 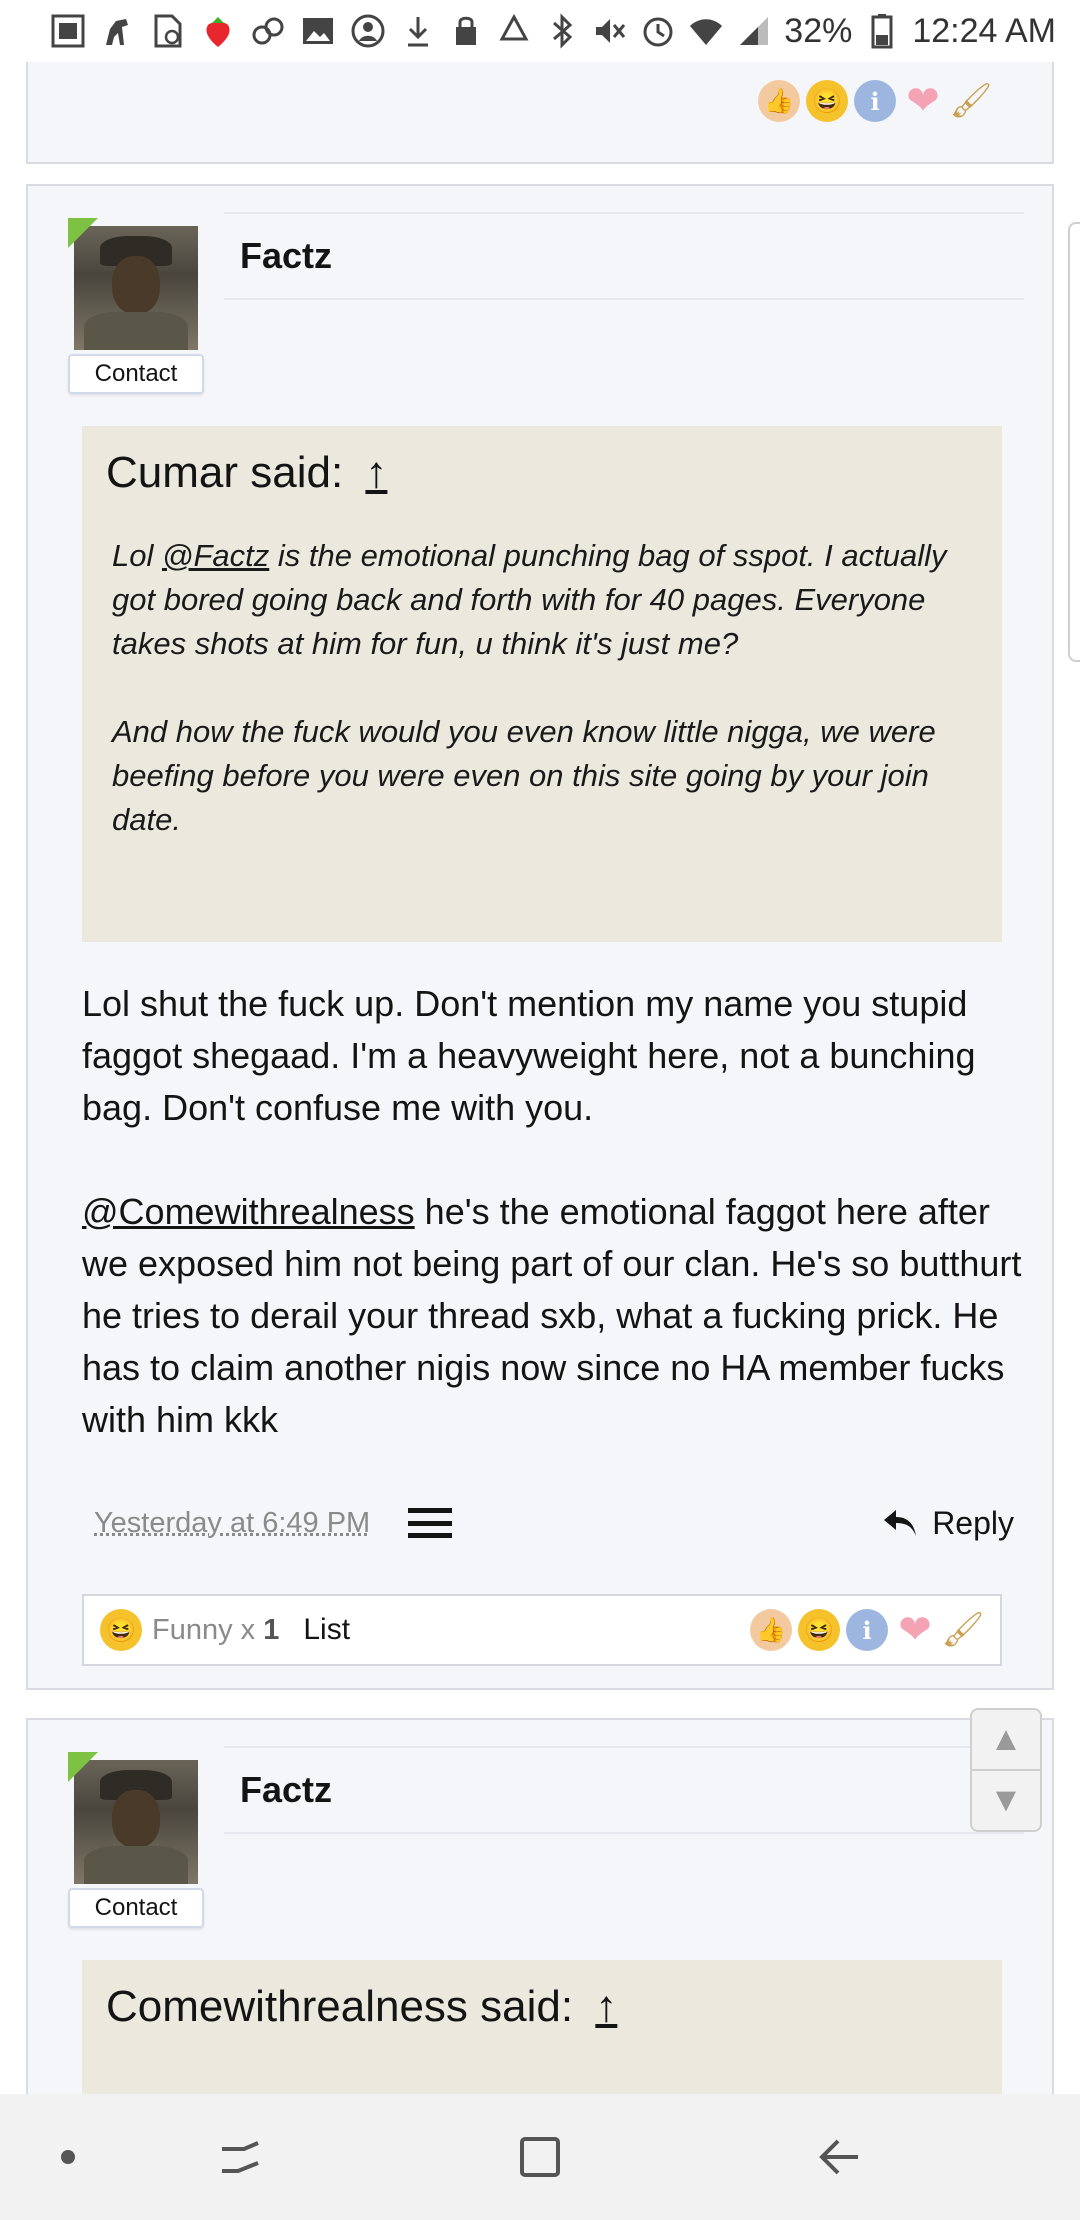 I want to click on quote-author-text: Comewithrealness said:, so click(x=340, y=2006).